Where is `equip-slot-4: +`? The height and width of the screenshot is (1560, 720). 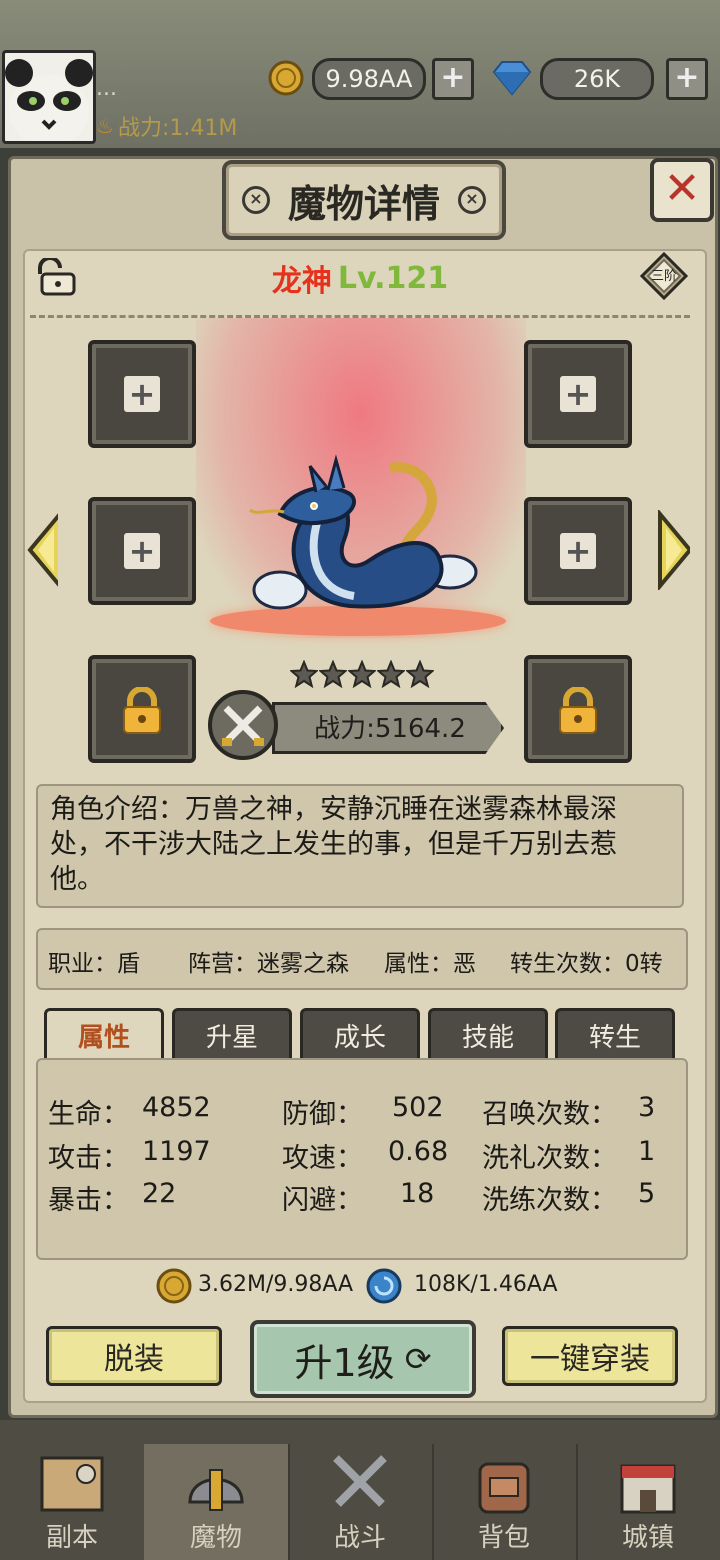 equip-slot-4: + is located at coordinates (578, 551).